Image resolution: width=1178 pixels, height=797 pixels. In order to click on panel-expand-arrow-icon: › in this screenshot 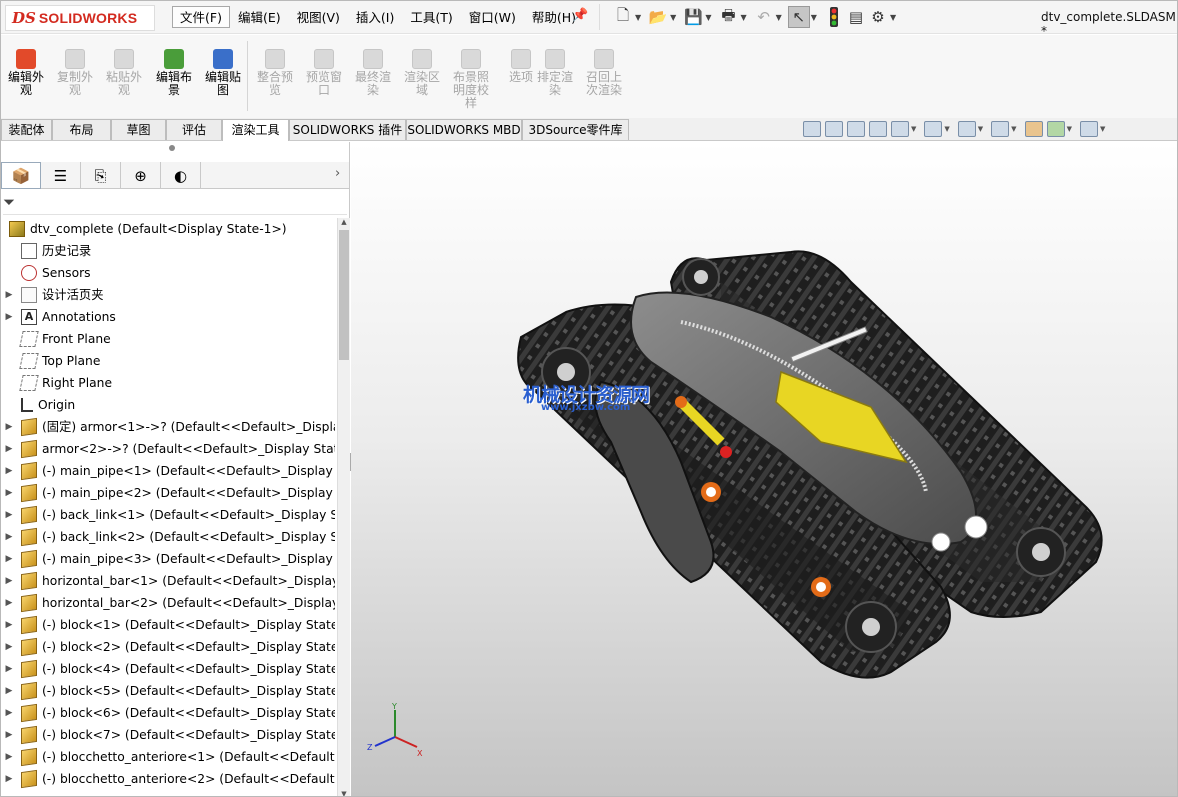, I will do `click(337, 173)`.